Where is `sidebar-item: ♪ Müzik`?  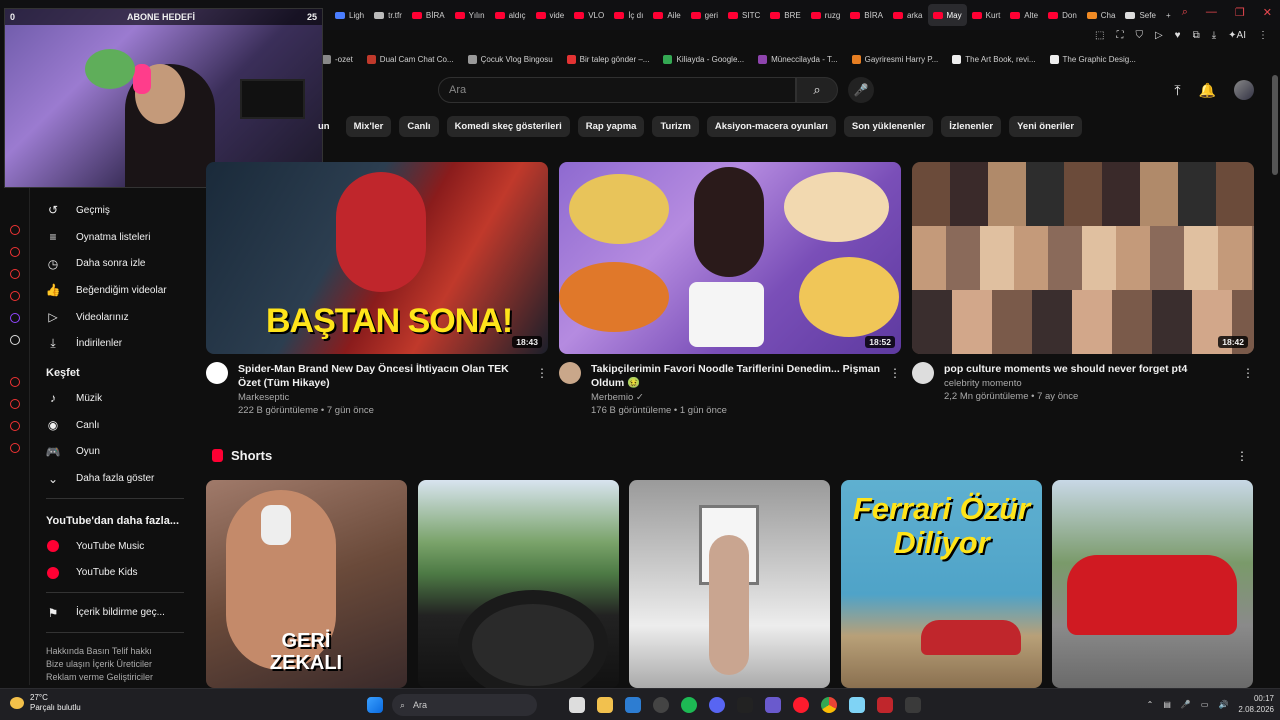
sidebar-item: ♪ Müzik is located at coordinates (115, 398).